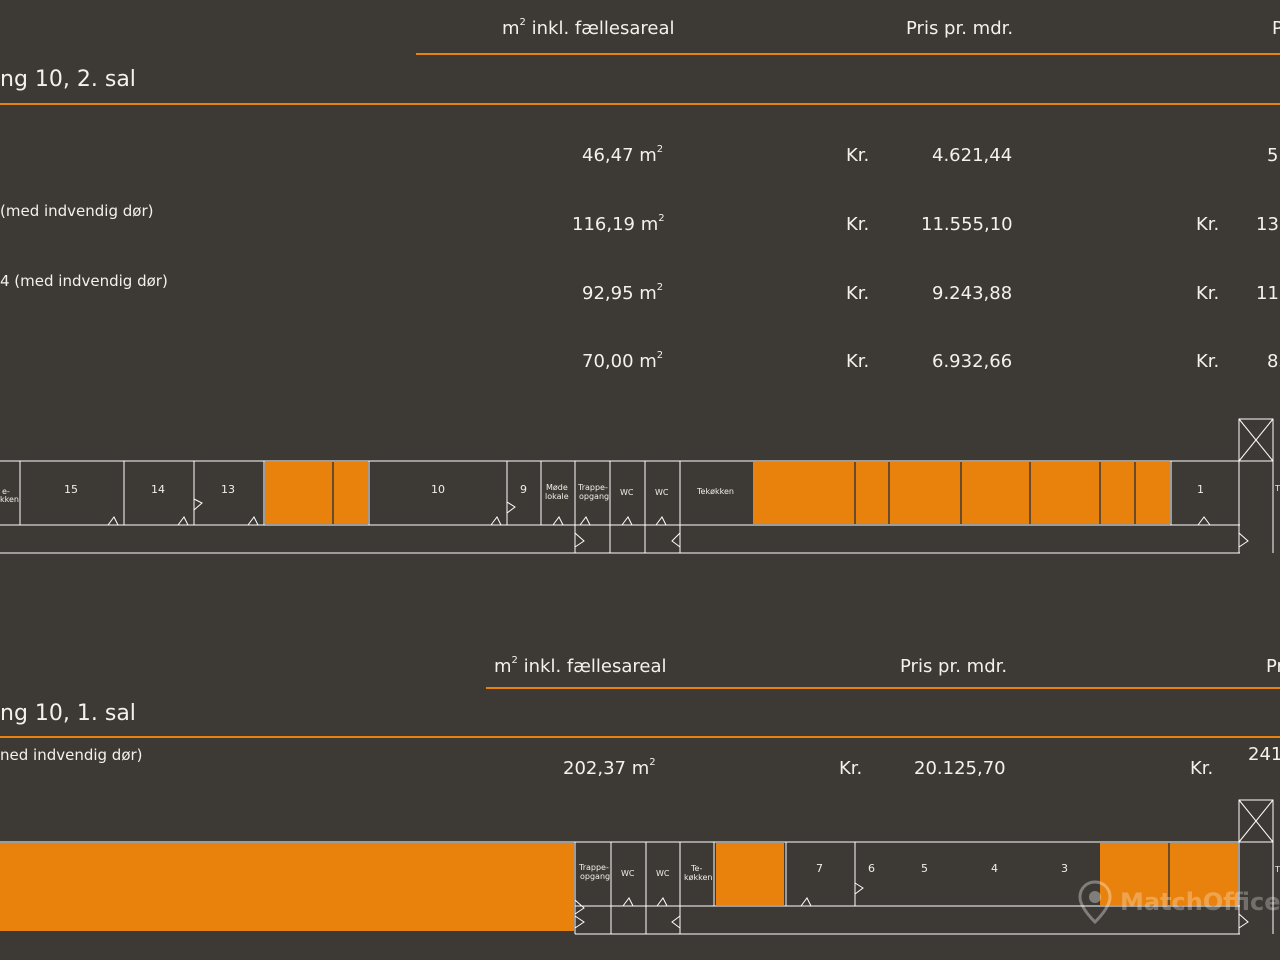 This screenshot has width=1280, height=960. Describe the element at coordinates (967, 224) in the screenshot. I see `price-value: 11.555,10` at that location.